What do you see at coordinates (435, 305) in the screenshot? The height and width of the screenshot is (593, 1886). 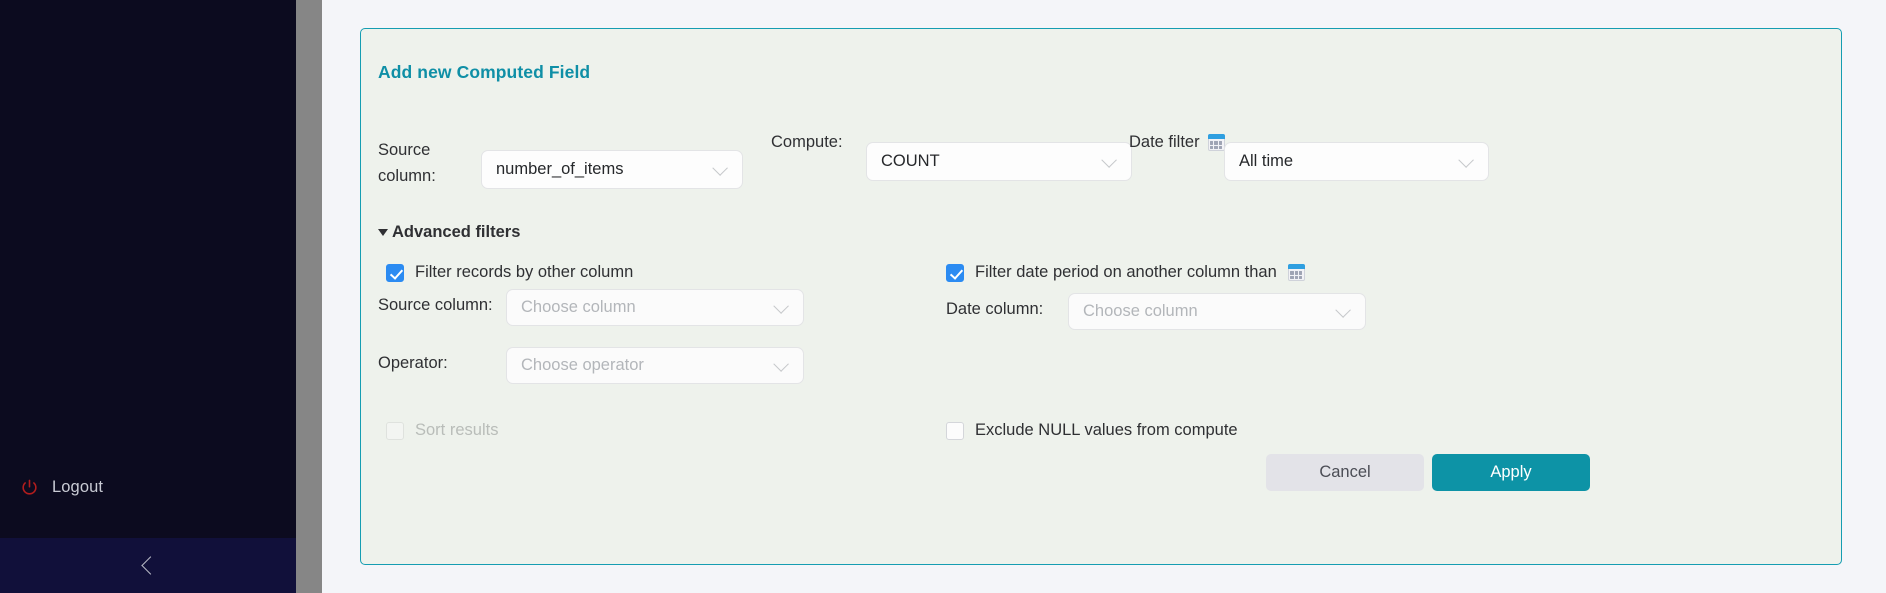 I see `advanced-source-column-label: Source column:` at bounding box center [435, 305].